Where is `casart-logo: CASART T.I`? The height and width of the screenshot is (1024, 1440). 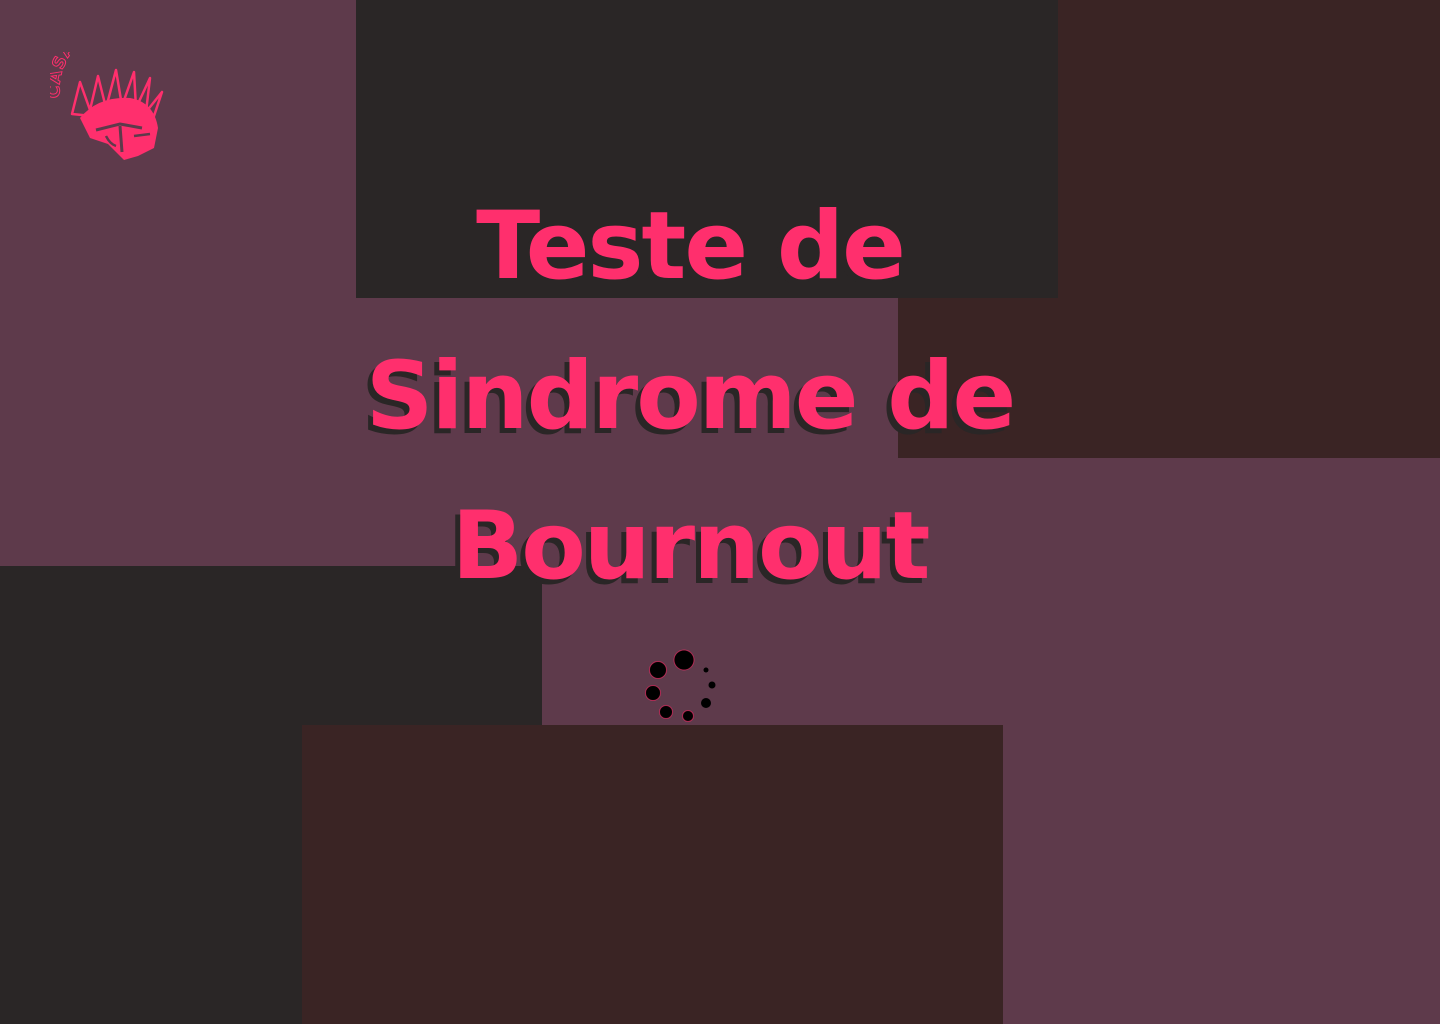 casart-logo: CASART T.I is located at coordinates (117, 87).